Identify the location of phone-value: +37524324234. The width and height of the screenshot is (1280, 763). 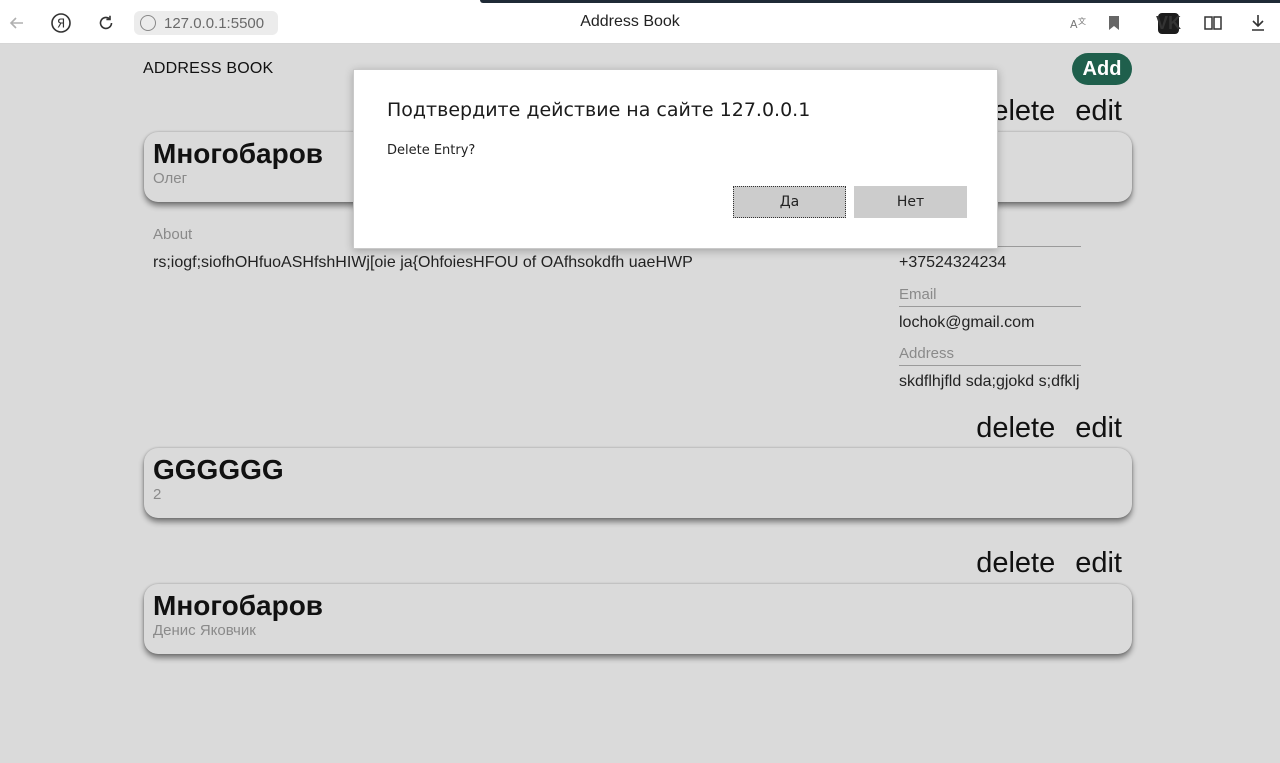
(953, 262).